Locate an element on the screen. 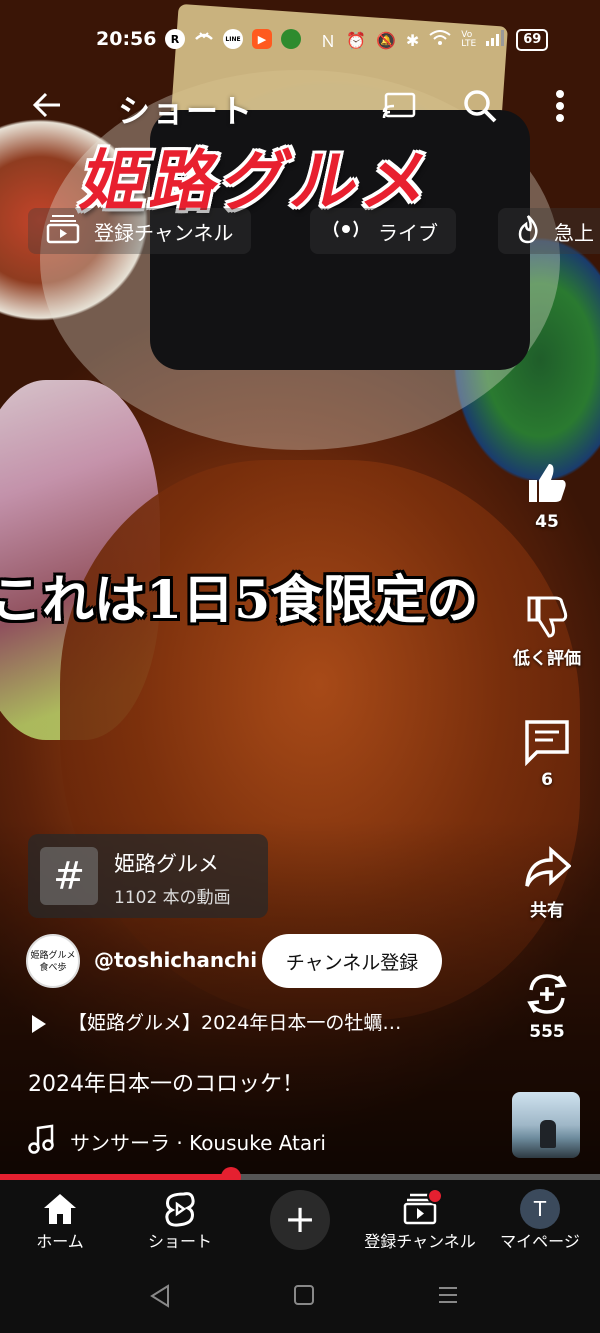  chip-subscriptions: 登録チャンネル is located at coordinates (140, 231).